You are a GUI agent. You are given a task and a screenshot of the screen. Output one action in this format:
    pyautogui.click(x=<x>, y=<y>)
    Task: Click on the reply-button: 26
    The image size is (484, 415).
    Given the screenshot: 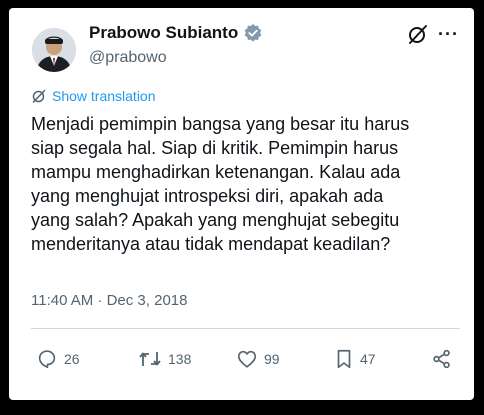 What is the action you would take?
    pyautogui.click(x=58, y=359)
    